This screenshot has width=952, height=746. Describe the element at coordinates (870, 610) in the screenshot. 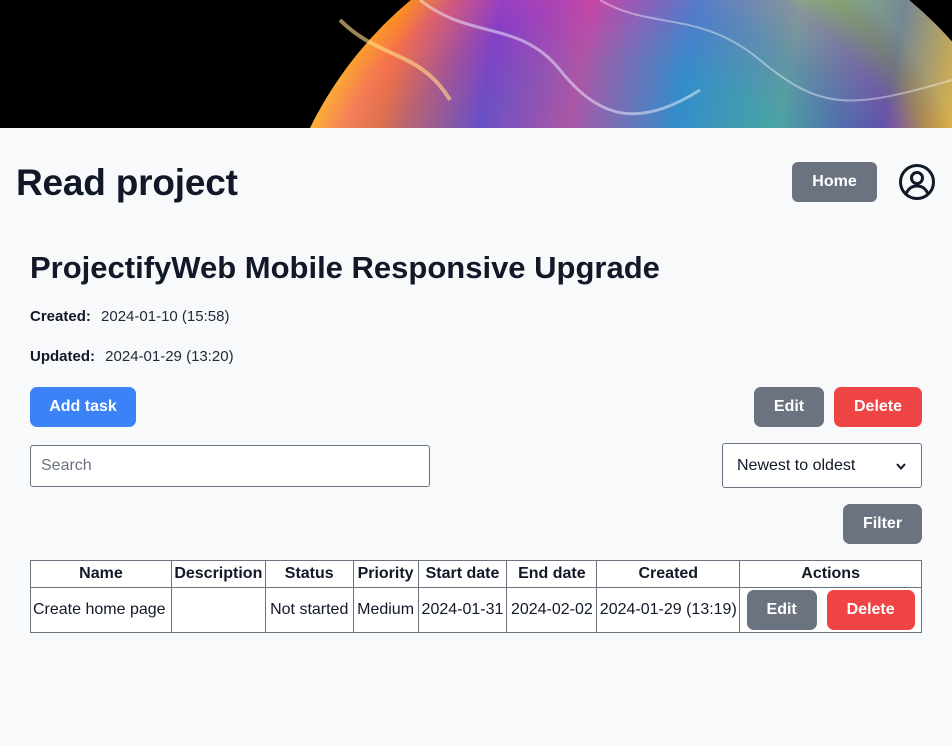

I see `task-delete-button: Delete` at that location.